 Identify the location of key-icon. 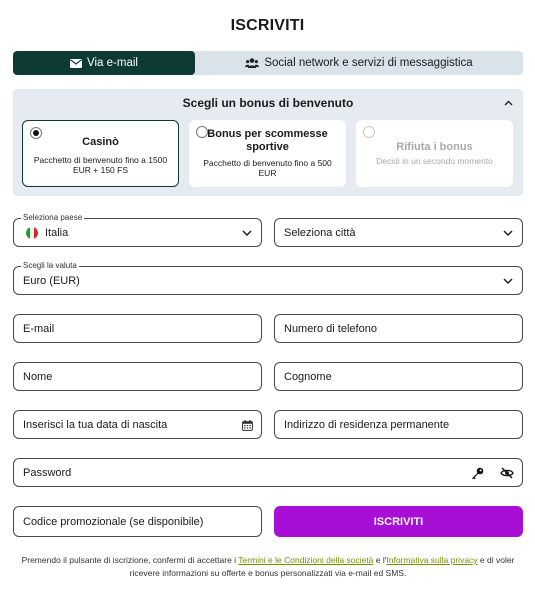
(477, 473).